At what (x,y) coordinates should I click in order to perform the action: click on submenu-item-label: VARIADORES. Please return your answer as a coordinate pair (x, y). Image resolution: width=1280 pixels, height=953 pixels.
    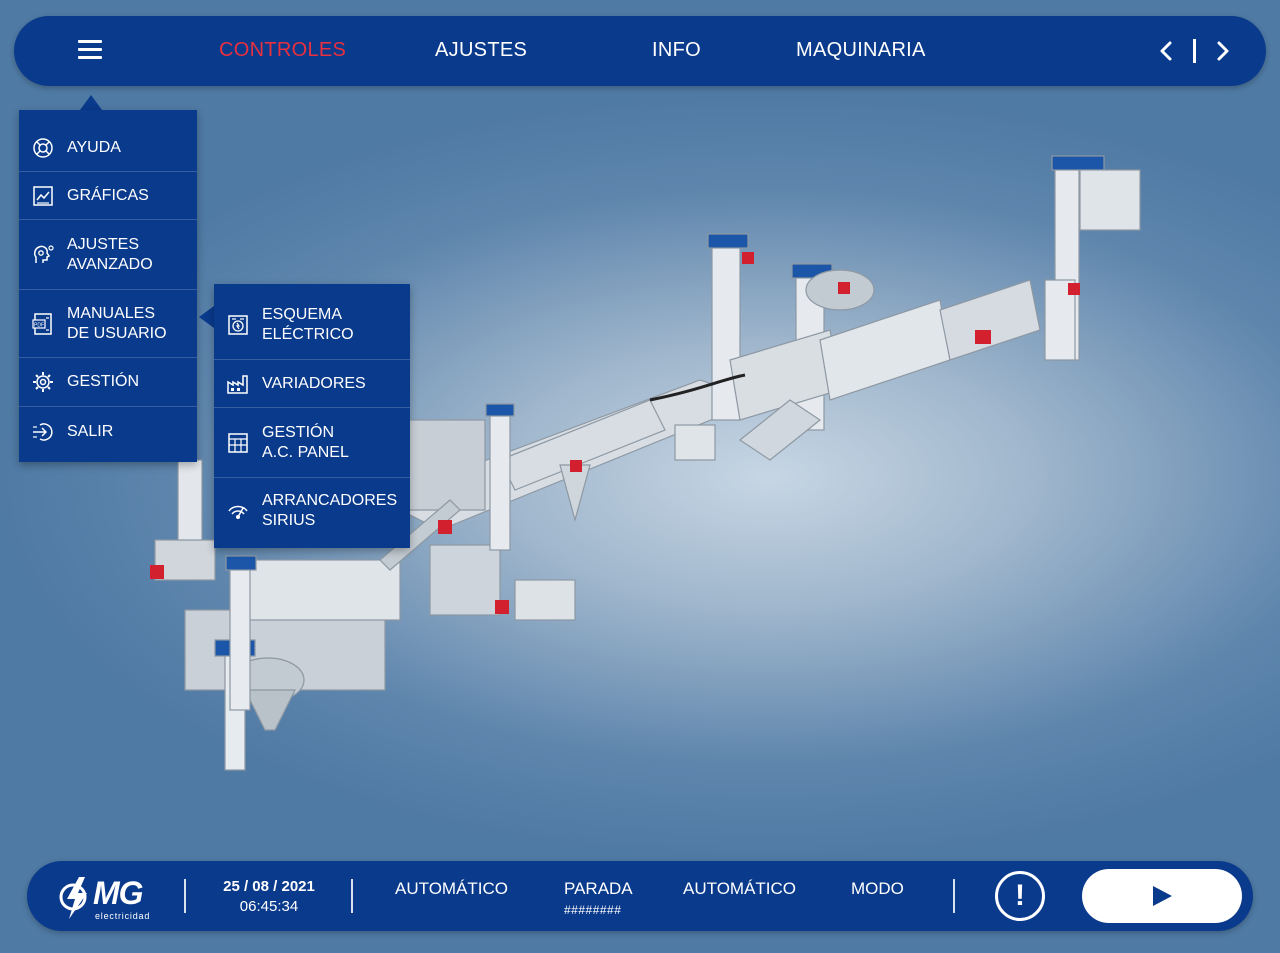
    Looking at the image, I should click on (314, 383).